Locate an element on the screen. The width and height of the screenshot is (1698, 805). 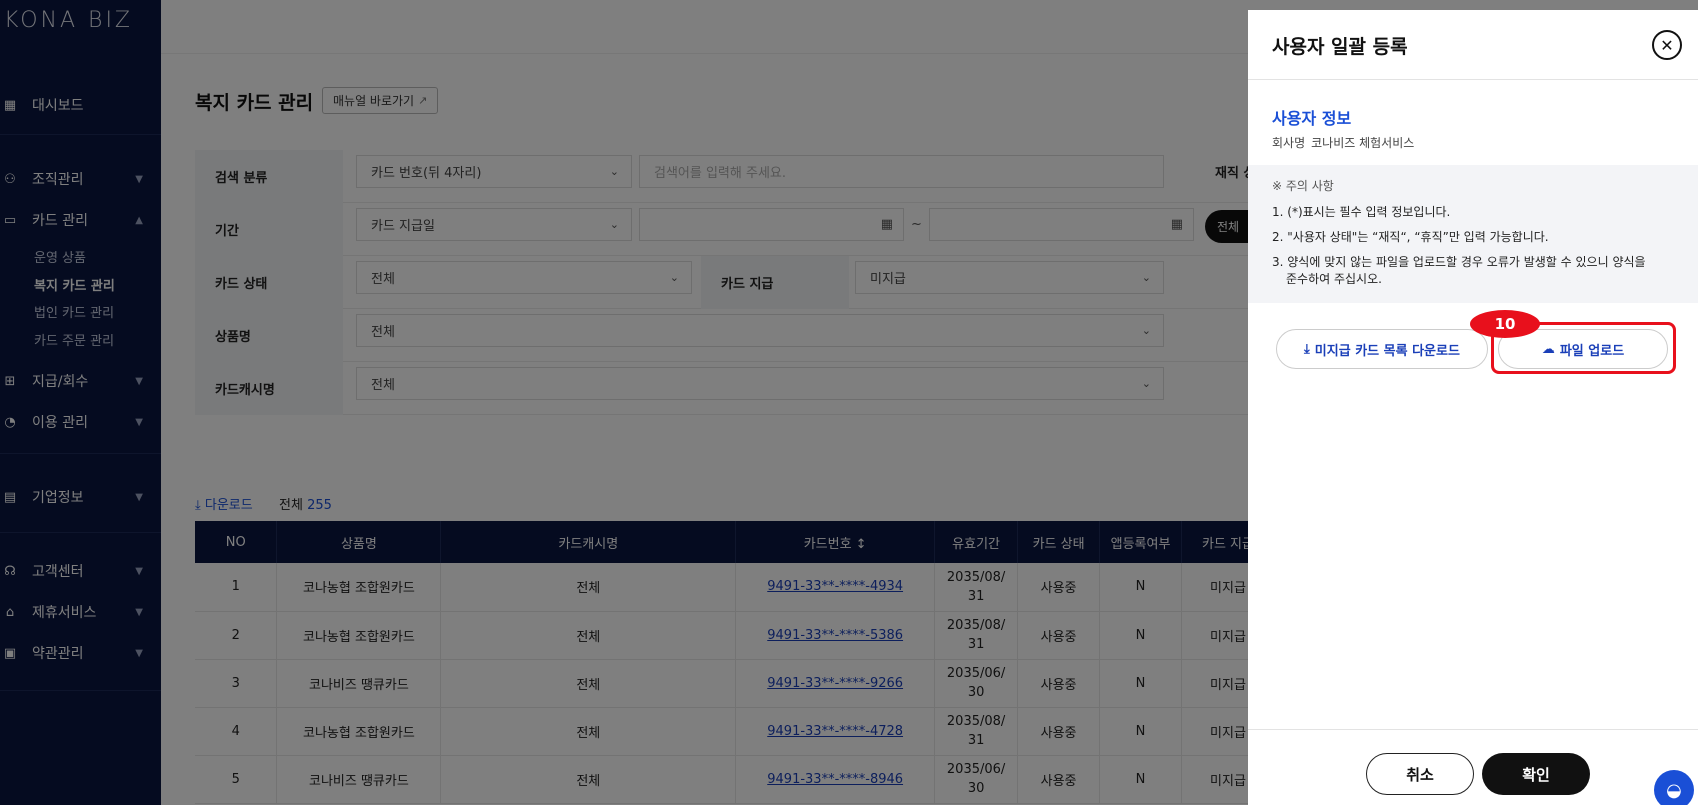
drawer-title: 사용자 일괄 등록 is located at coordinates (1340, 47).